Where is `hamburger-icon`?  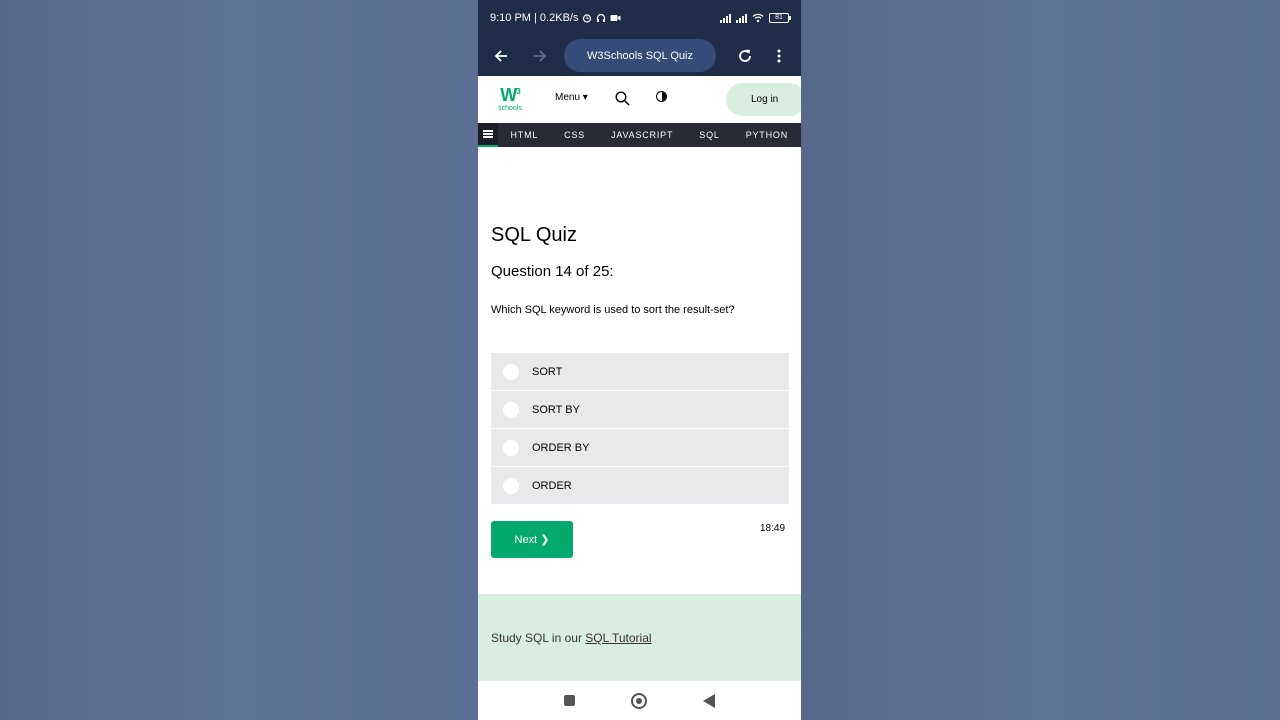 hamburger-icon is located at coordinates (488, 134).